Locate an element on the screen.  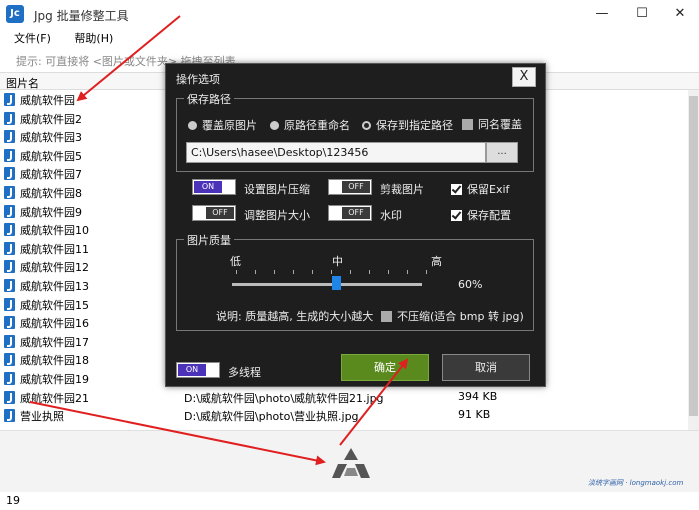
checkbox-label: 保留Exif is located at coordinates (488, 189).